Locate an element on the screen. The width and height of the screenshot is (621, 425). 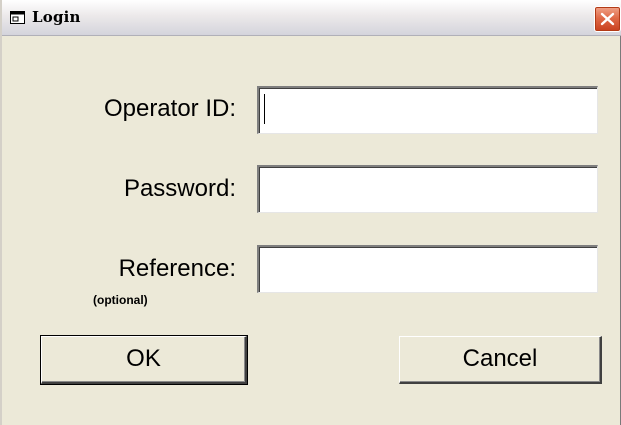
operator-id-label: Operator ID: is located at coordinates (169, 108).